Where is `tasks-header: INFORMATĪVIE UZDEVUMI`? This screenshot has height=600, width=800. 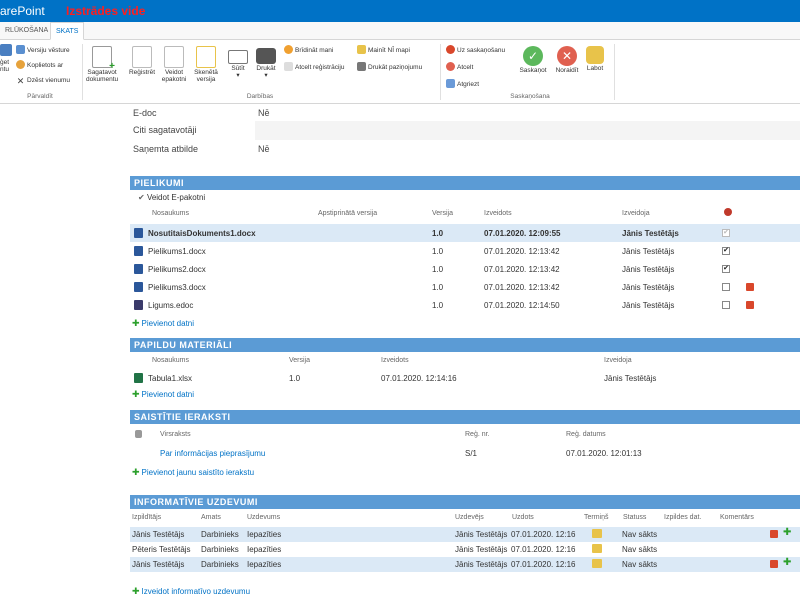
tasks-header: INFORMATĪVIE UZDEVUMI is located at coordinates (465, 502).